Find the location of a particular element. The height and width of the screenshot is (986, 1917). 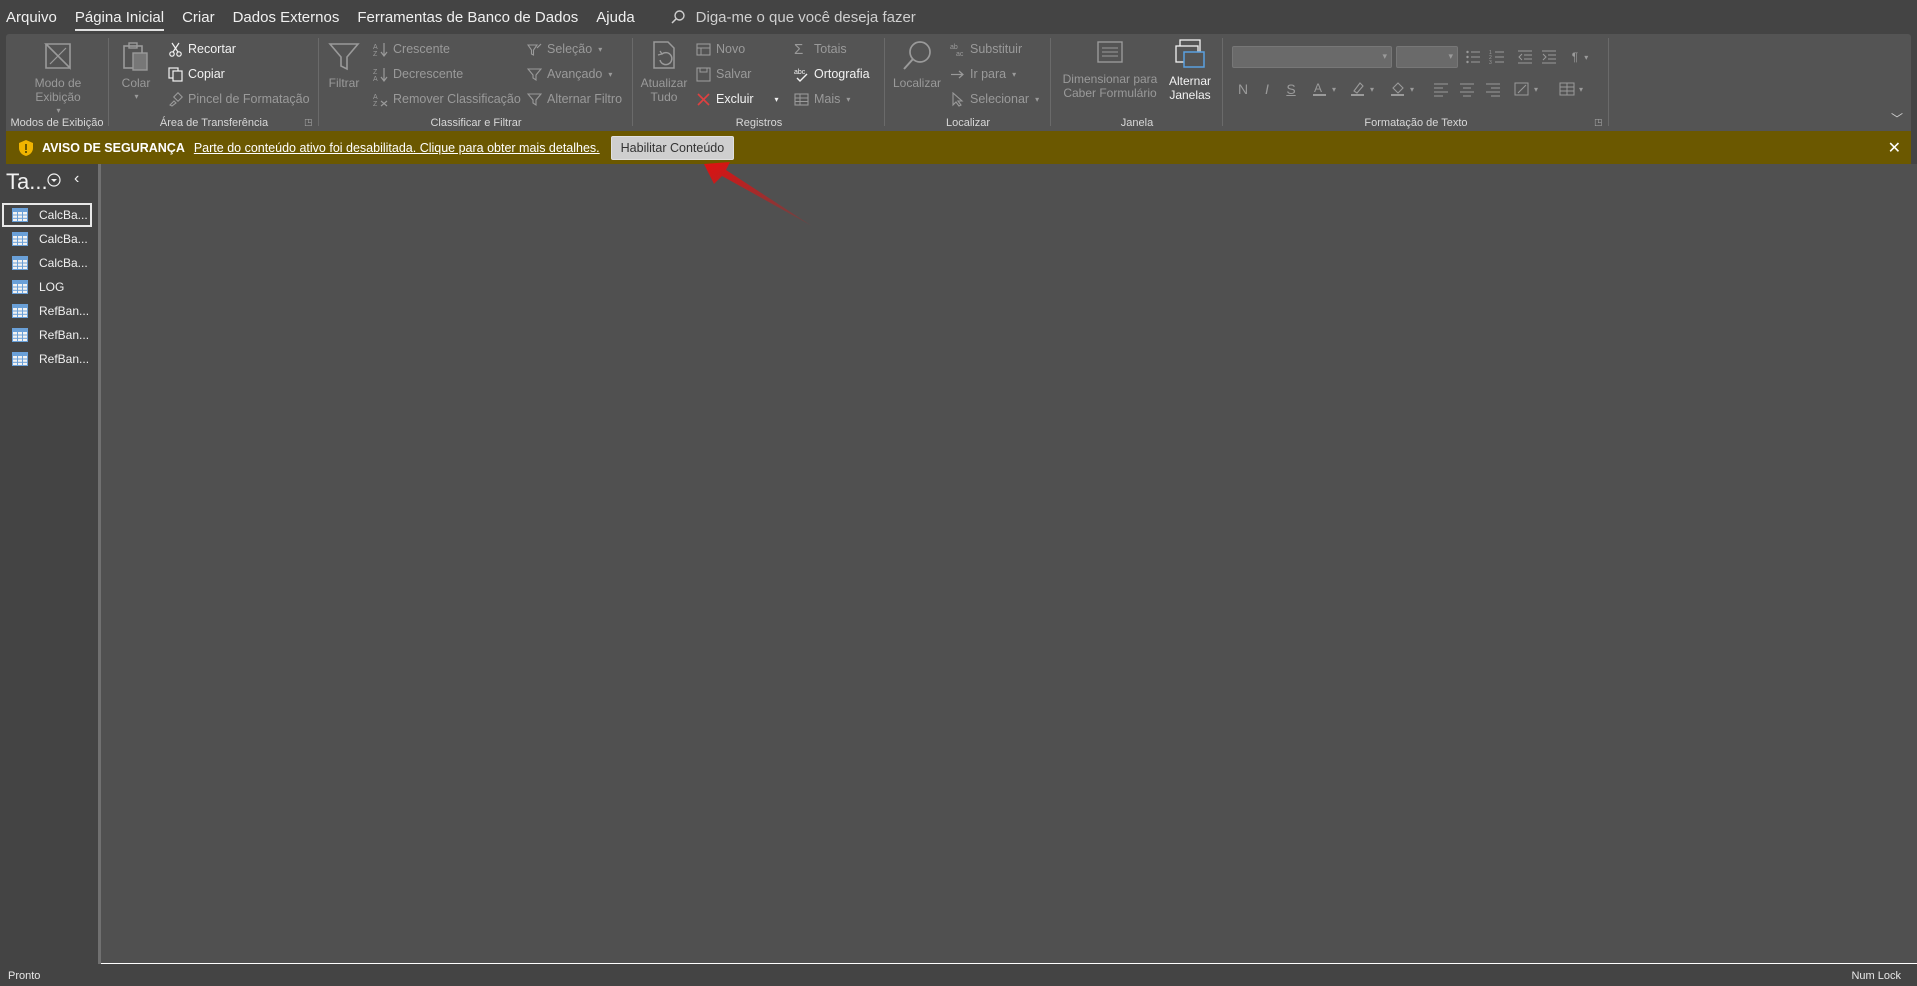

underline-button: S is located at coordinates (1291, 89).